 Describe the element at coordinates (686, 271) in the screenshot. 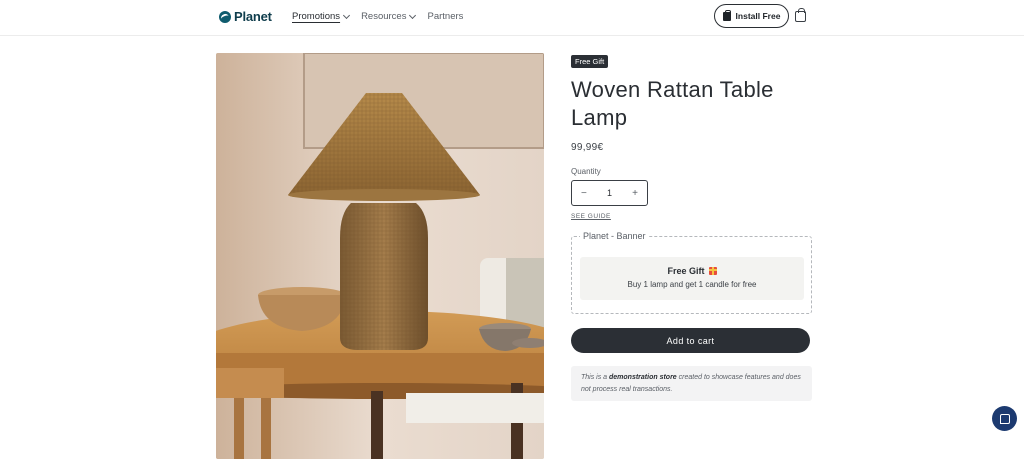

I see `gift-title: Free Gift` at that location.